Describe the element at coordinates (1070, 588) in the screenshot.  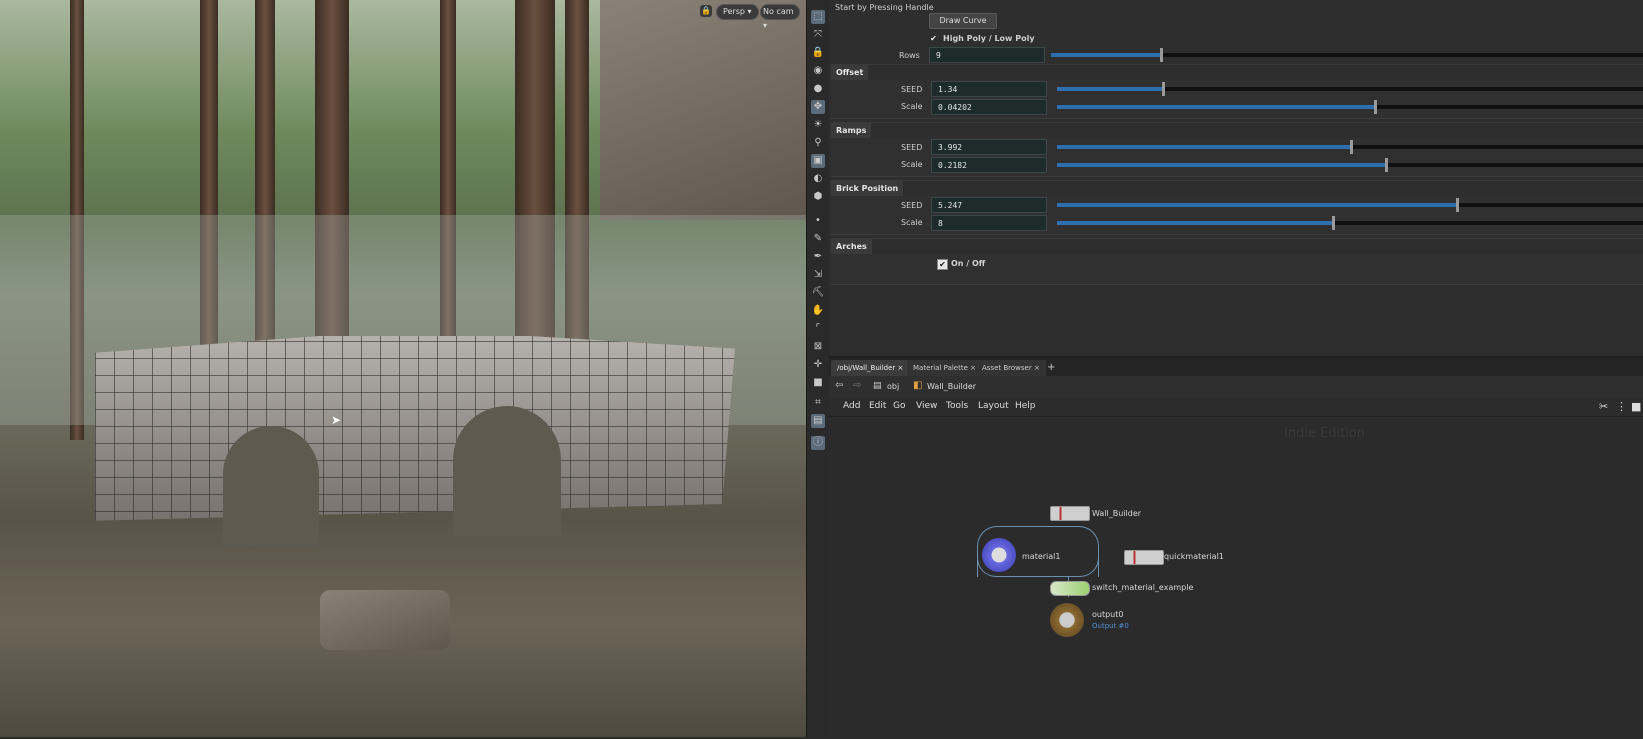
I see `node-switch` at that location.